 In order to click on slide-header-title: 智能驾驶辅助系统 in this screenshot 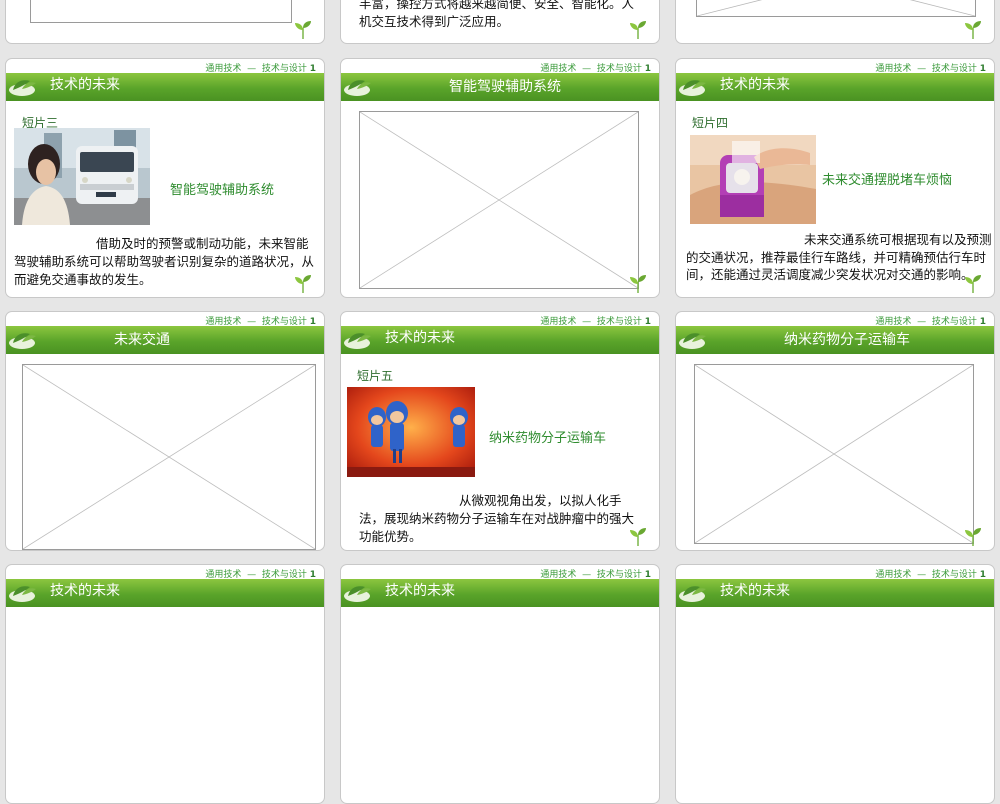, I will do `click(505, 87)`.